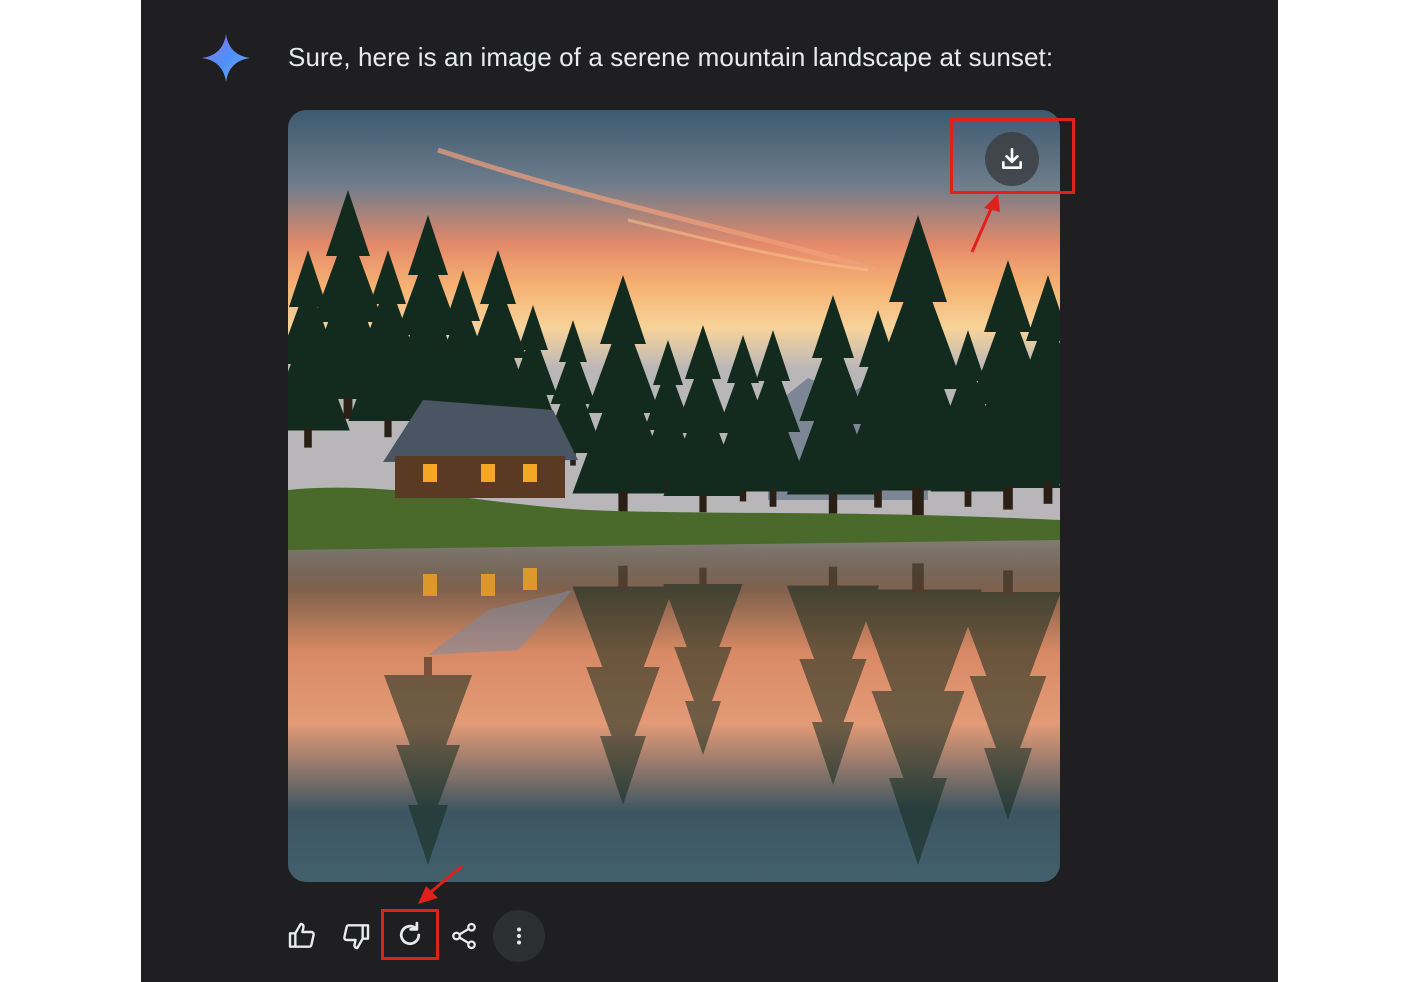 This screenshot has height=982, width=1412. I want to click on download-highlight-box, so click(1012, 156).